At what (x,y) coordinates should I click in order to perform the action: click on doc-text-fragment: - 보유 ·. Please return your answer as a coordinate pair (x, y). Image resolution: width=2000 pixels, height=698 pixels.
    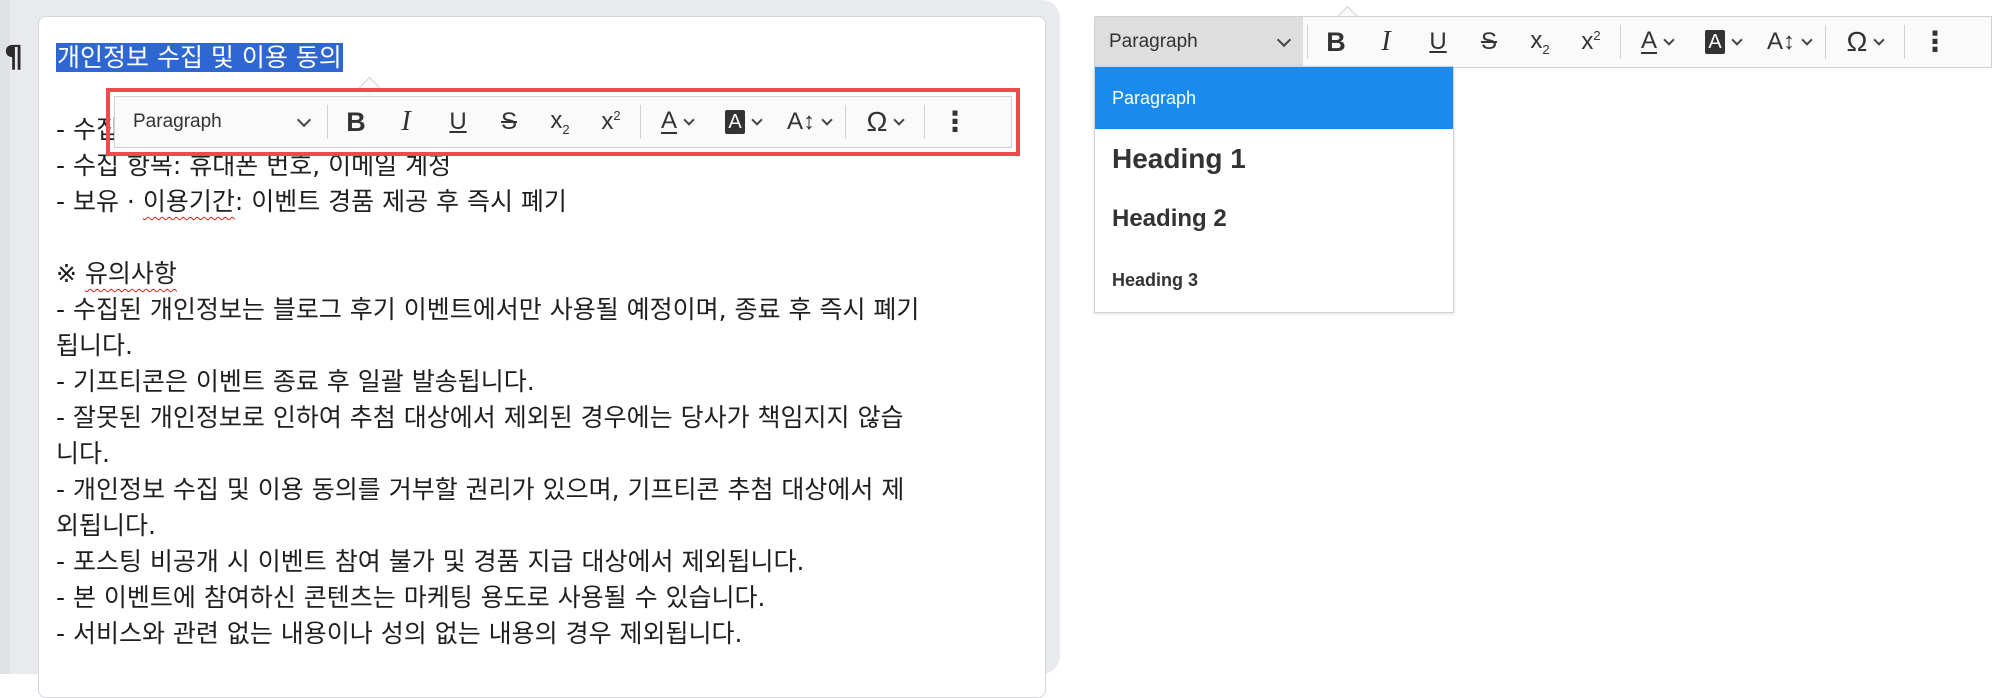
    Looking at the image, I should click on (99, 201).